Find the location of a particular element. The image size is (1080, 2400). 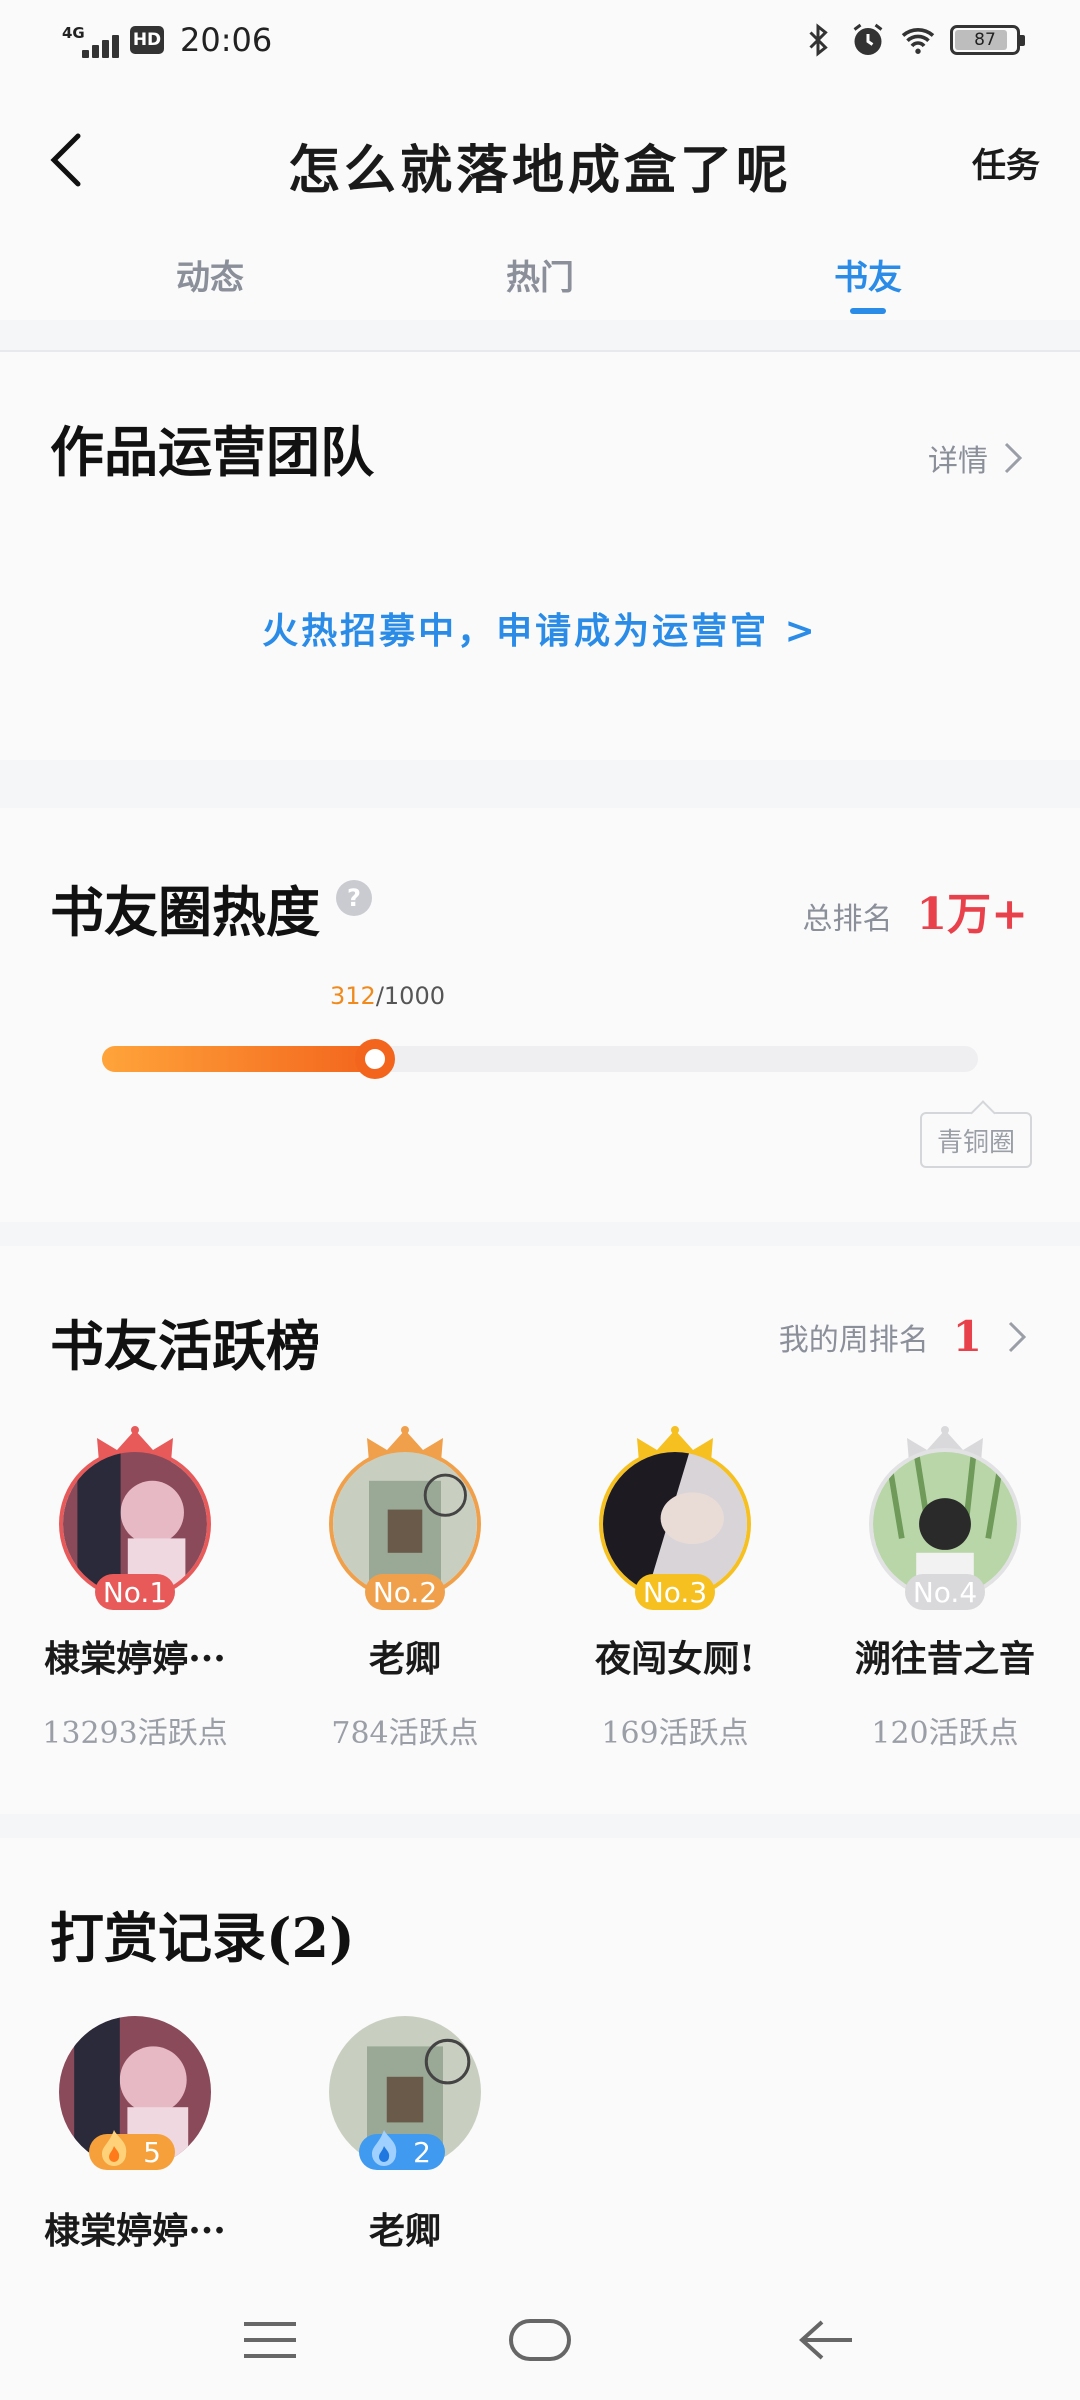

home-button is located at coordinates (540, 2340).